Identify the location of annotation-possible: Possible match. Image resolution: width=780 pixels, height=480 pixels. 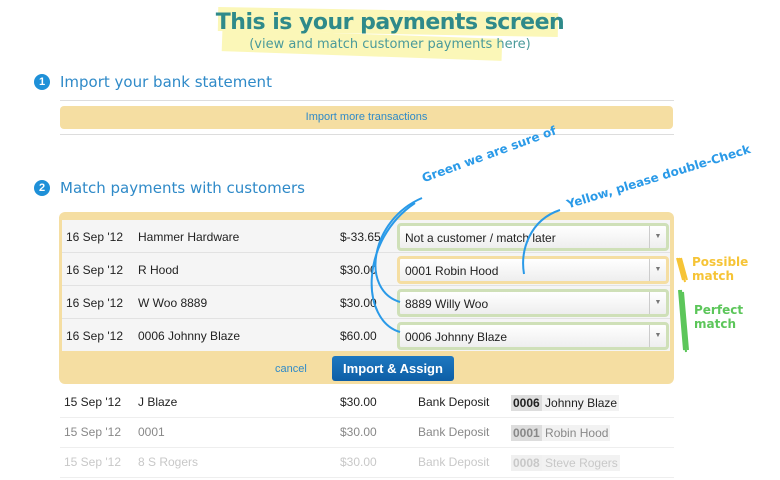
(720, 269).